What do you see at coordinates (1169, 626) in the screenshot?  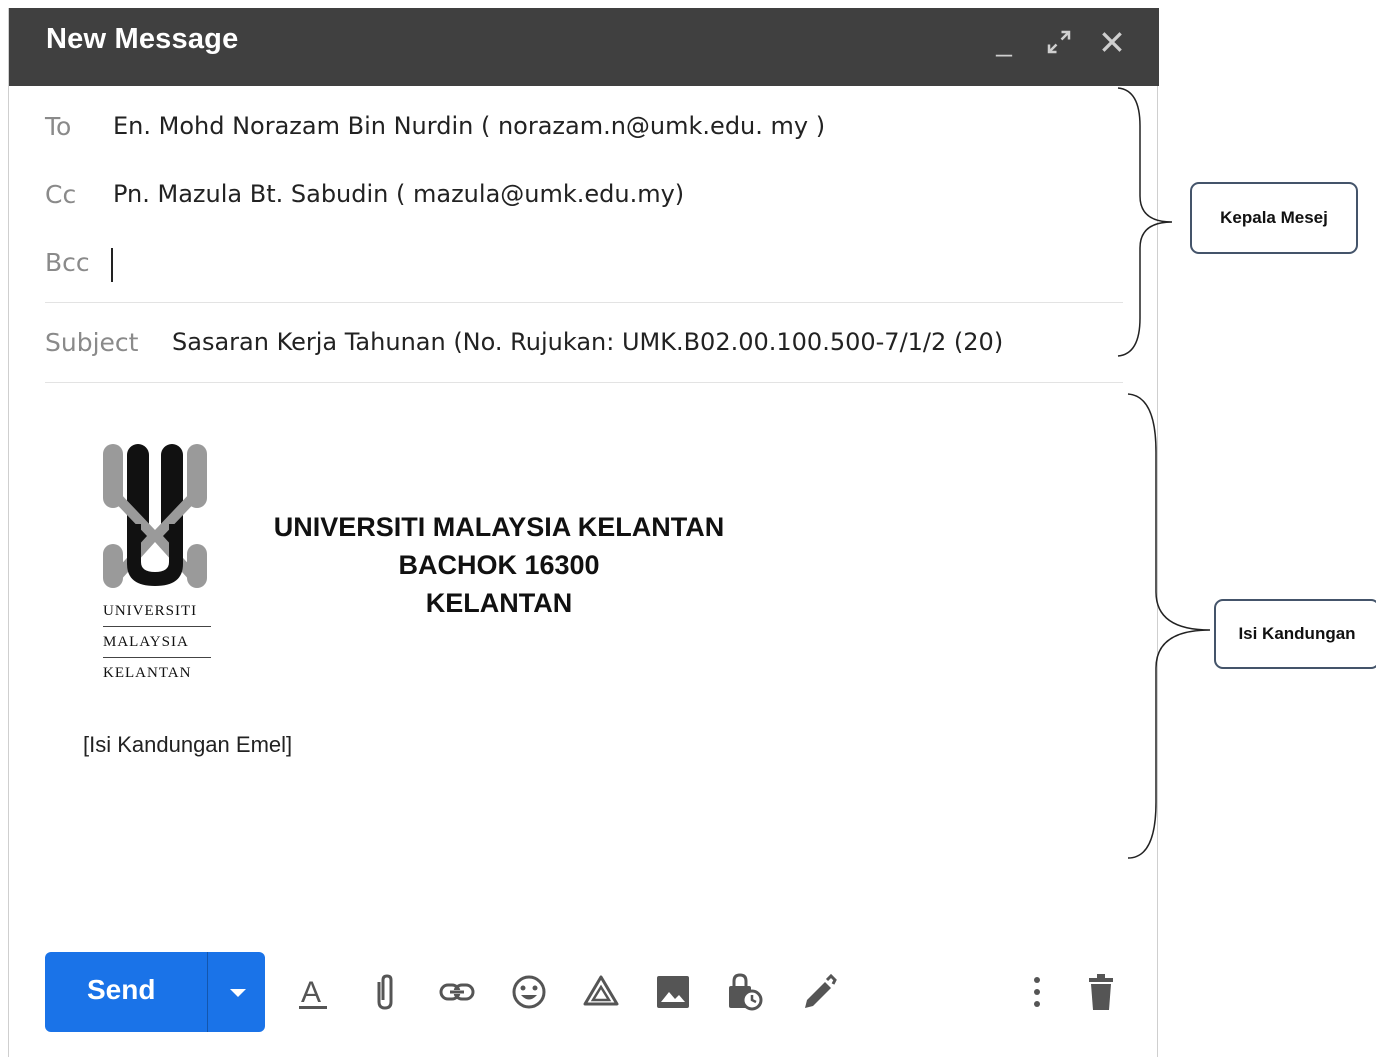 I see `body-brace` at bounding box center [1169, 626].